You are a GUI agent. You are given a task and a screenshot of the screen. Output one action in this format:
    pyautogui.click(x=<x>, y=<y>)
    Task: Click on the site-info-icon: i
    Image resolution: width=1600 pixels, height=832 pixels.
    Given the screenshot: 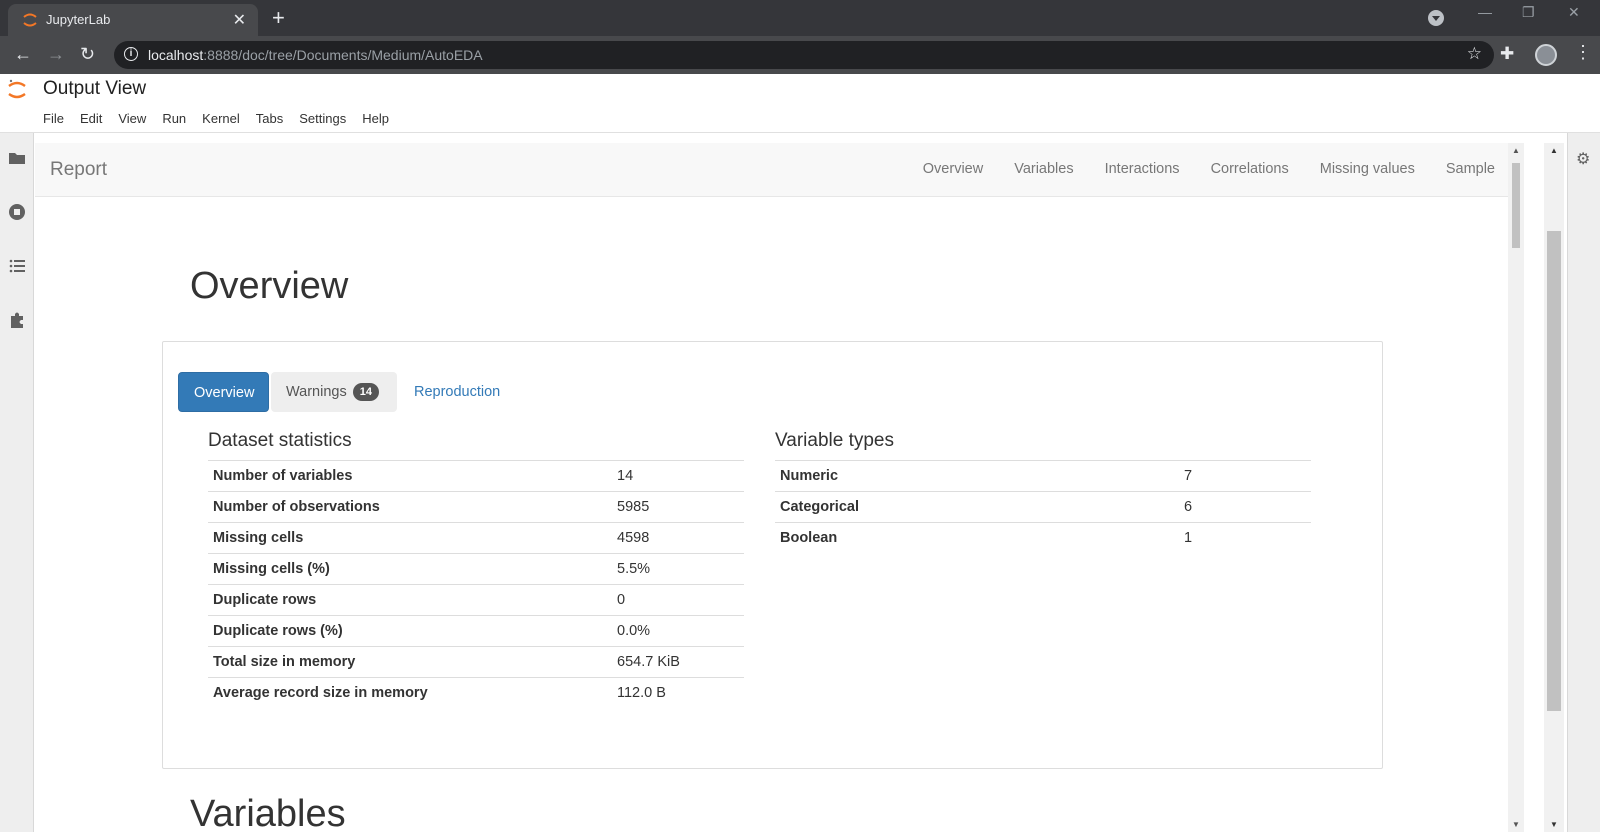 What is the action you would take?
    pyautogui.click(x=131, y=54)
    